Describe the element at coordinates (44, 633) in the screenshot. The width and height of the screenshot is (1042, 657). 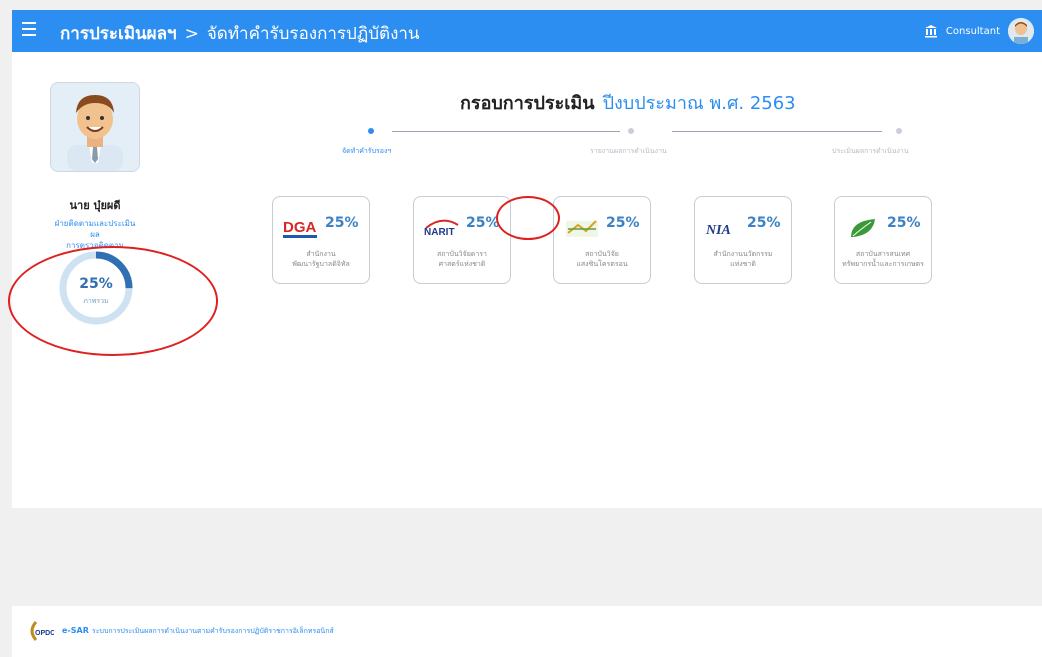
I see `svg-text: OPDC` at that location.